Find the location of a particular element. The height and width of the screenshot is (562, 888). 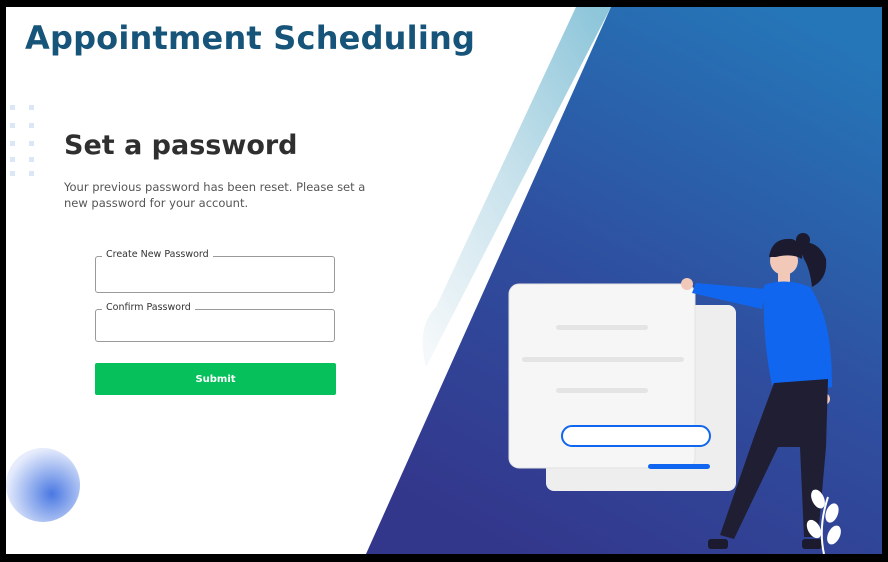

bubble-decoration is located at coordinates (43, 485).